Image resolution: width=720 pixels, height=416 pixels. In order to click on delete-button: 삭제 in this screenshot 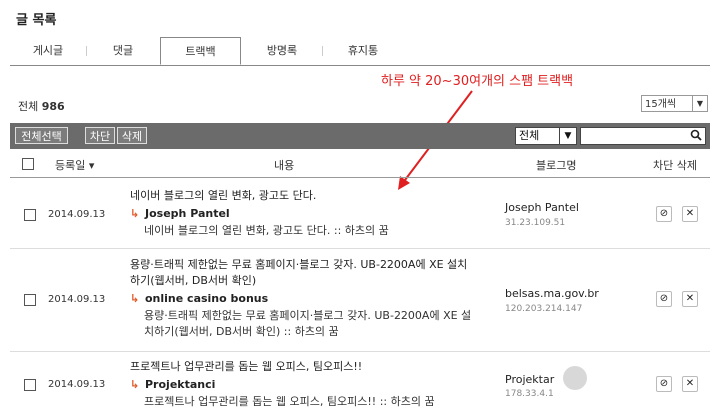, I will do `click(132, 135)`.